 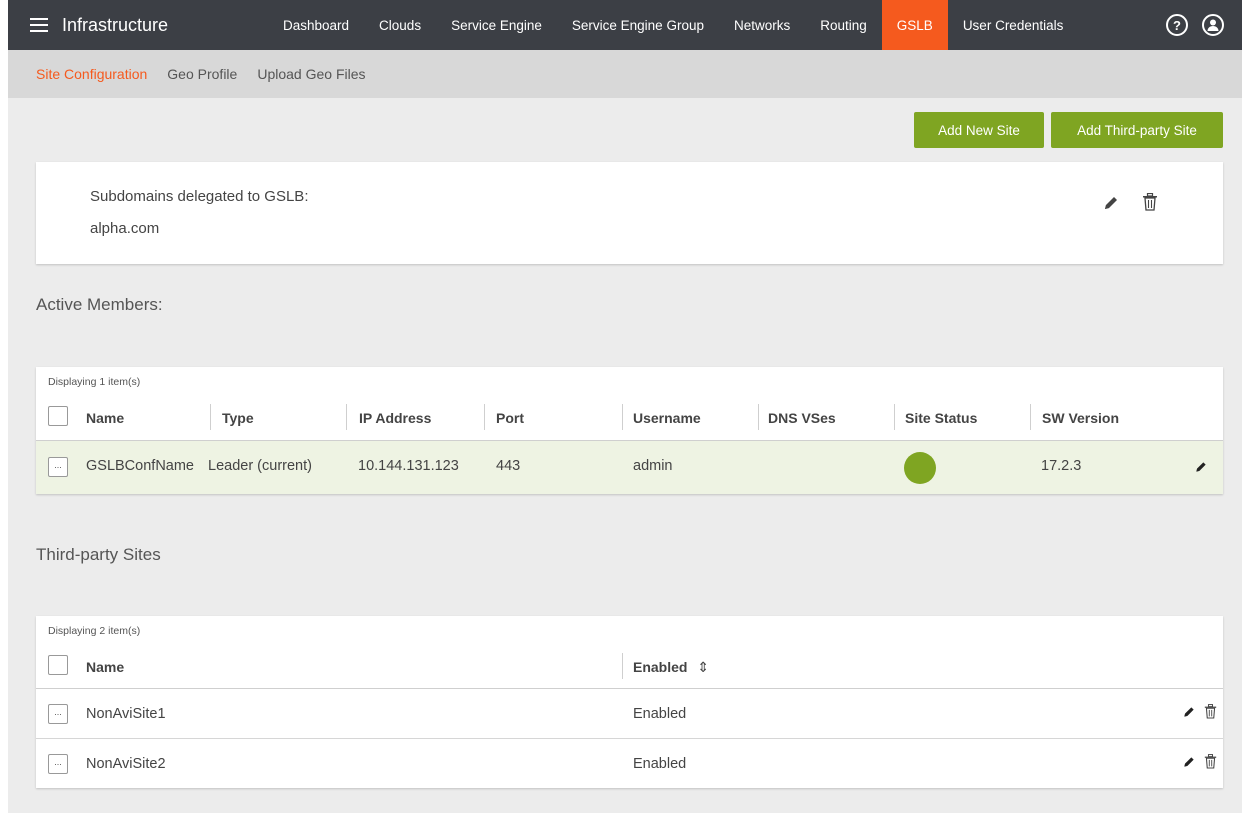 I want to click on tab-site-configuration: Site Configuration, so click(x=91, y=74).